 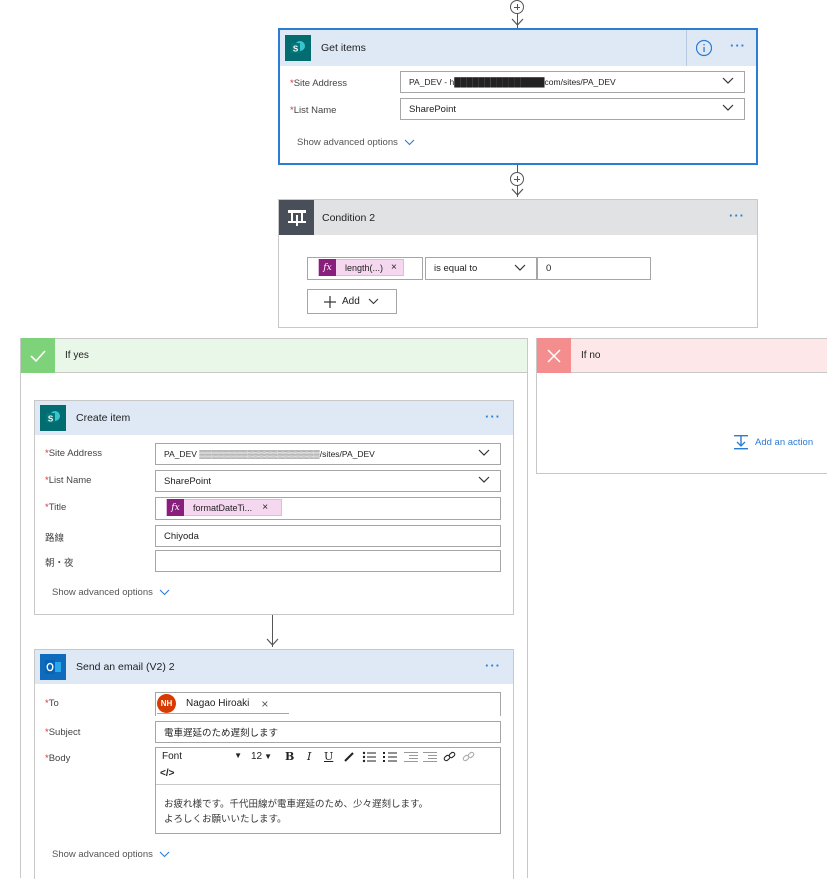 What do you see at coordinates (264, 704) in the screenshot?
I see `remove-recipient-icon: ×` at bounding box center [264, 704].